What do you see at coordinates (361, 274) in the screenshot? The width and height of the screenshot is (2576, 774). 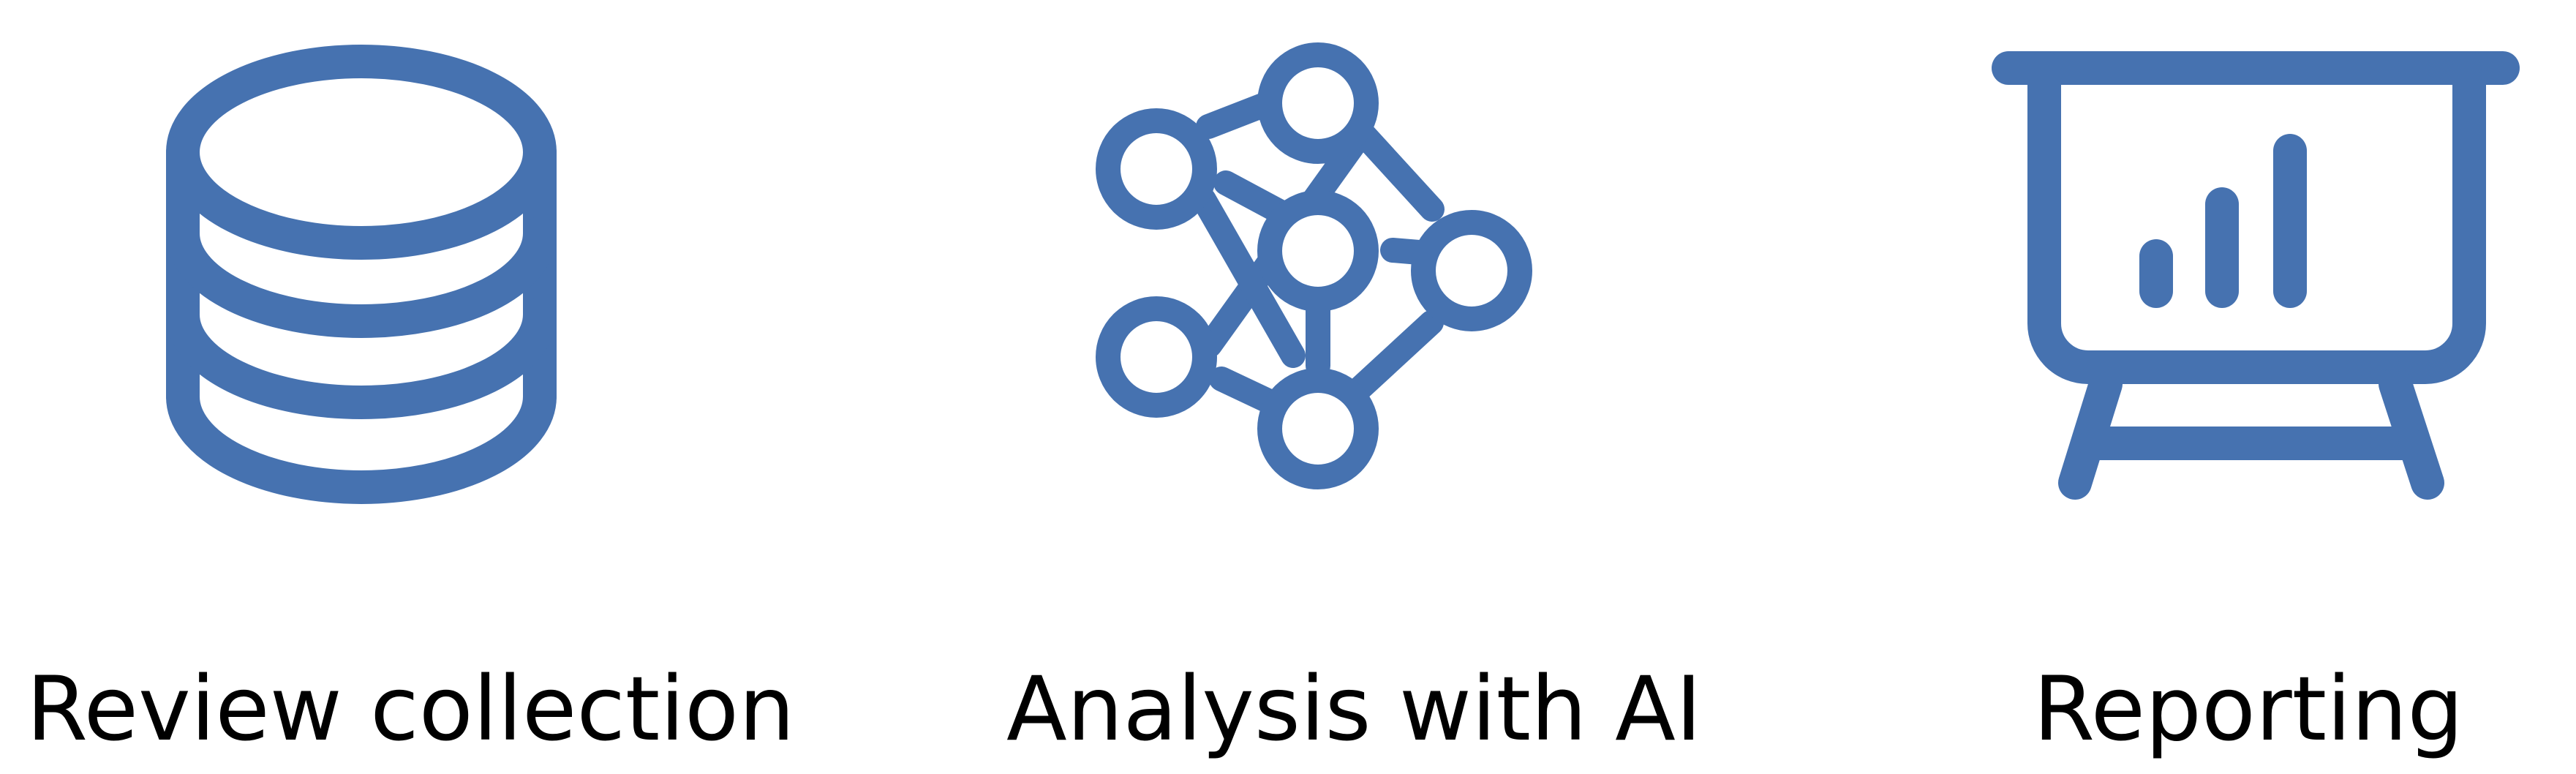 I see `database-icon` at bounding box center [361, 274].